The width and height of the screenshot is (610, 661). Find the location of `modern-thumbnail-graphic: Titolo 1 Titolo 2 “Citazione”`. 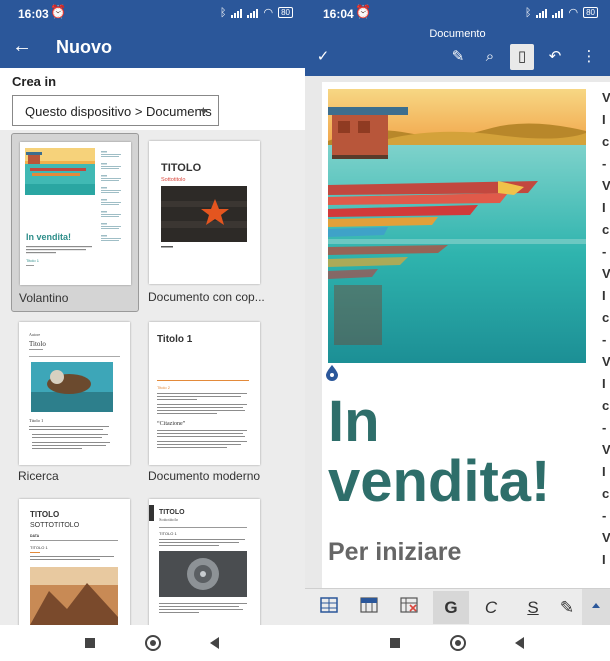

modern-thumbnail-graphic: Titolo 1 Titolo 2 “Citazione” is located at coordinates (203, 391).